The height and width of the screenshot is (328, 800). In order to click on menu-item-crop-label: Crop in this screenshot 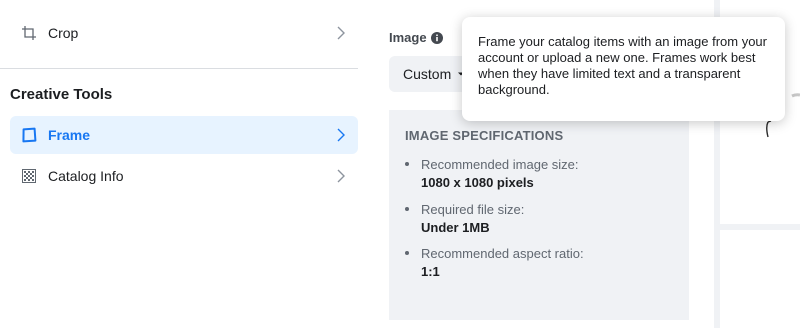, I will do `click(63, 33)`.